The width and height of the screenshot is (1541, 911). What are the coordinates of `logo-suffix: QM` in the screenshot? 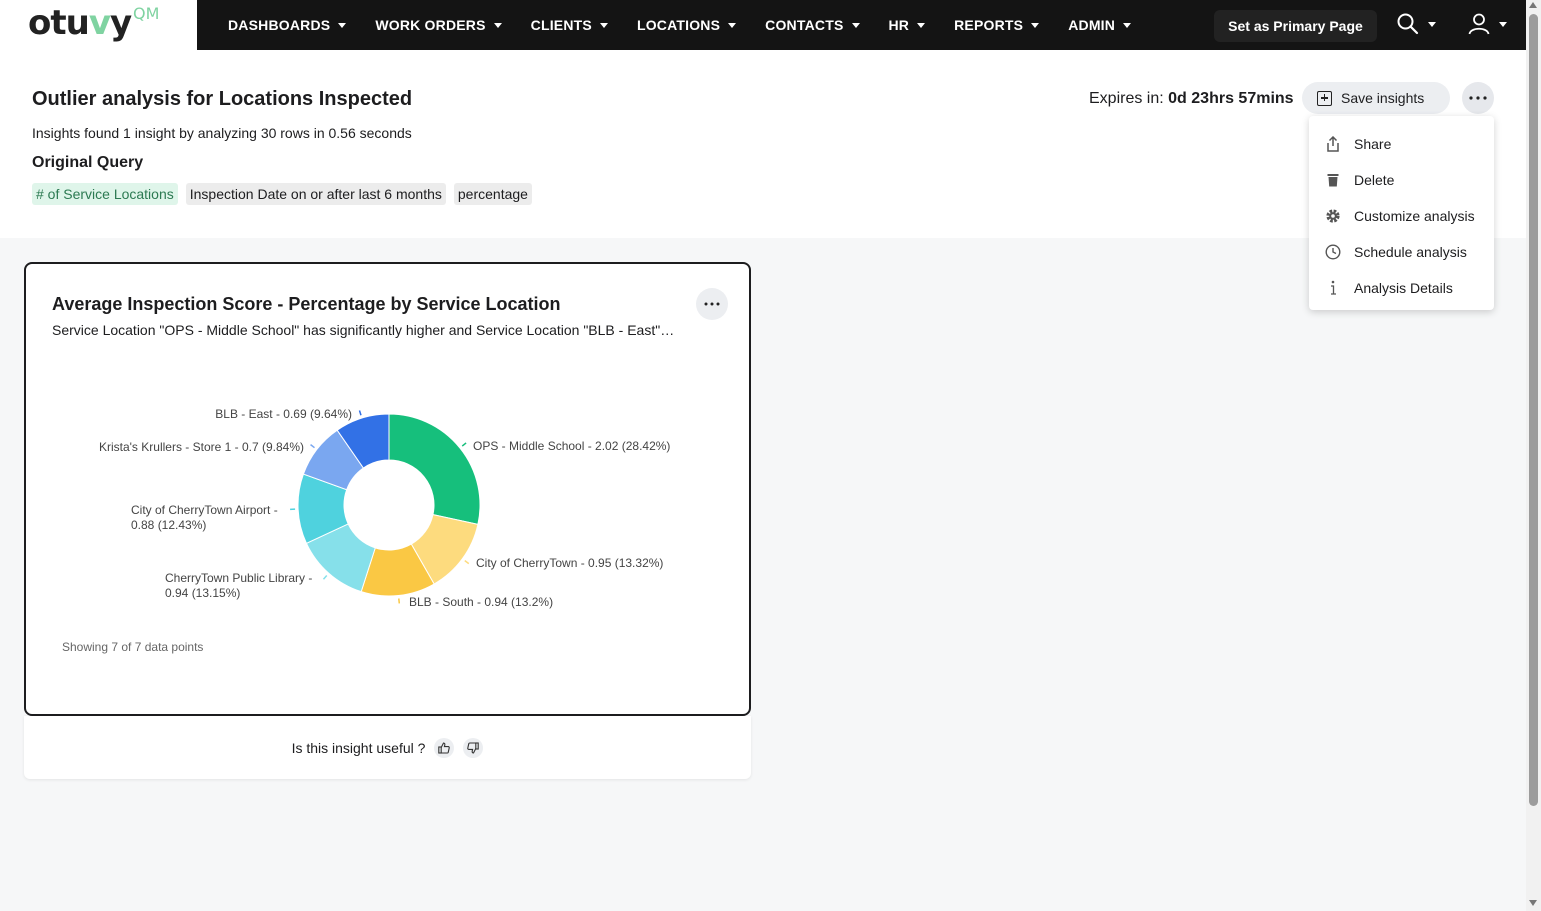 It's located at (146, 13).